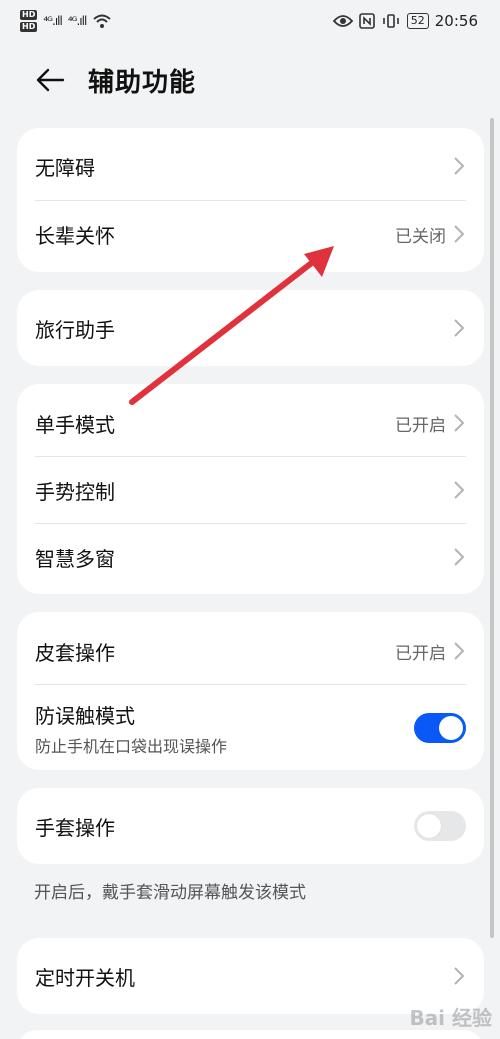 The image size is (500, 1039). I want to click on item-label: 手势控制, so click(75, 491).